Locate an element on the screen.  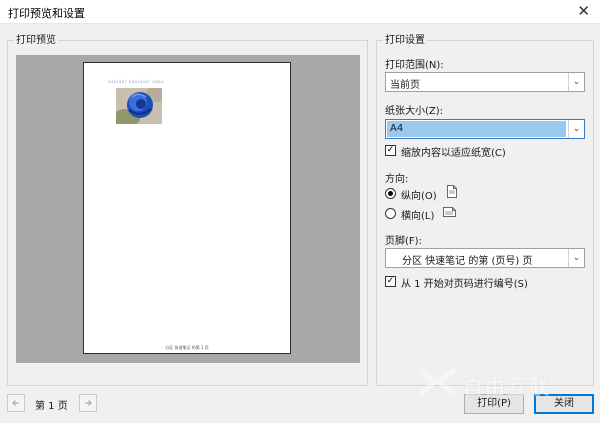
arrow-left-icon is located at coordinates (15, 403).